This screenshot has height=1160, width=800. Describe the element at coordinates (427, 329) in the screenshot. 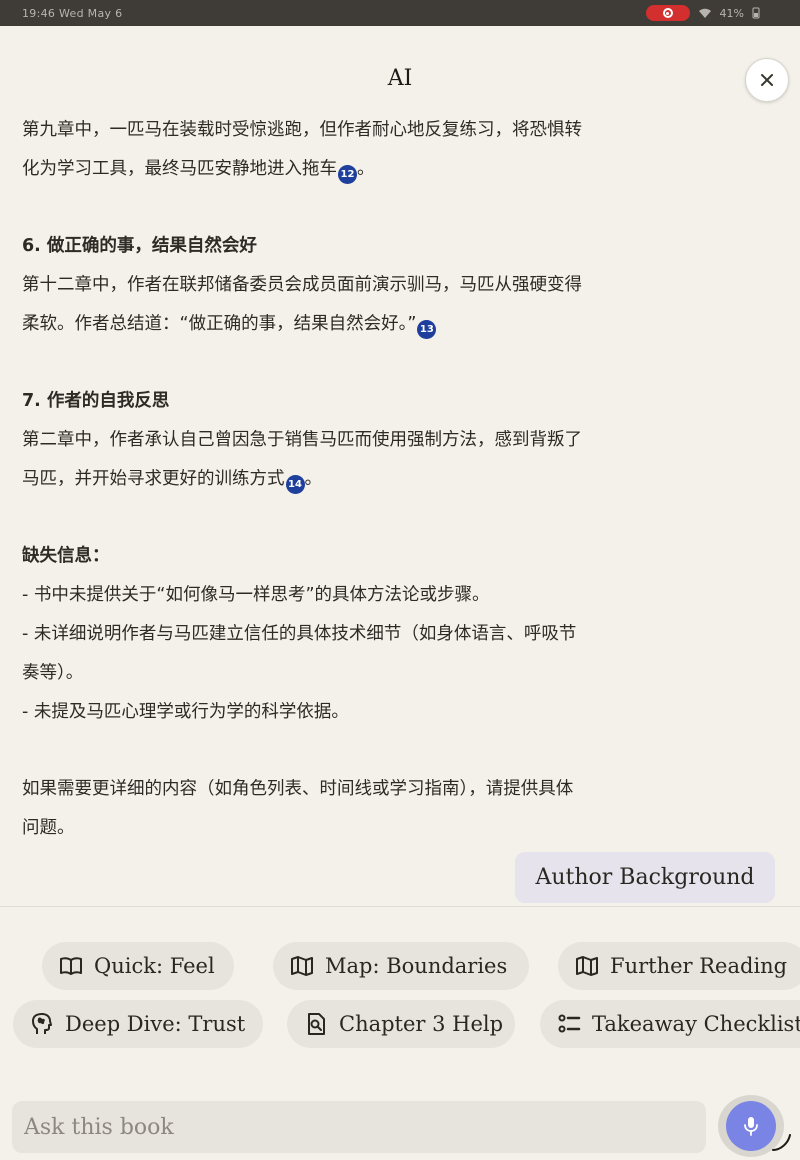

I see `citation-badge: 13` at that location.